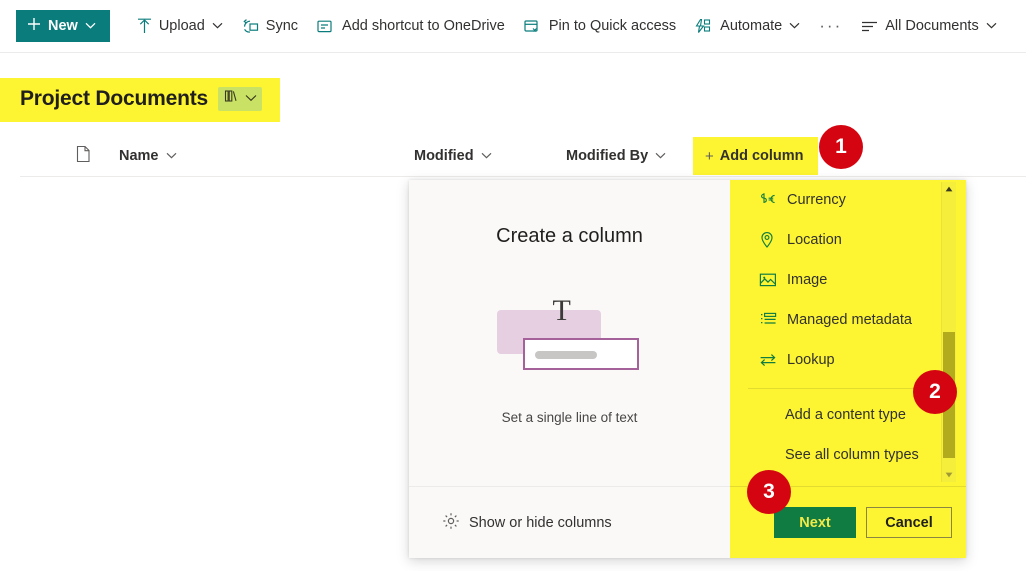  Describe the element at coordinates (540, 522) in the screenshot. I see `show-or-hide-columns-label: Show or hide columns` at that location.